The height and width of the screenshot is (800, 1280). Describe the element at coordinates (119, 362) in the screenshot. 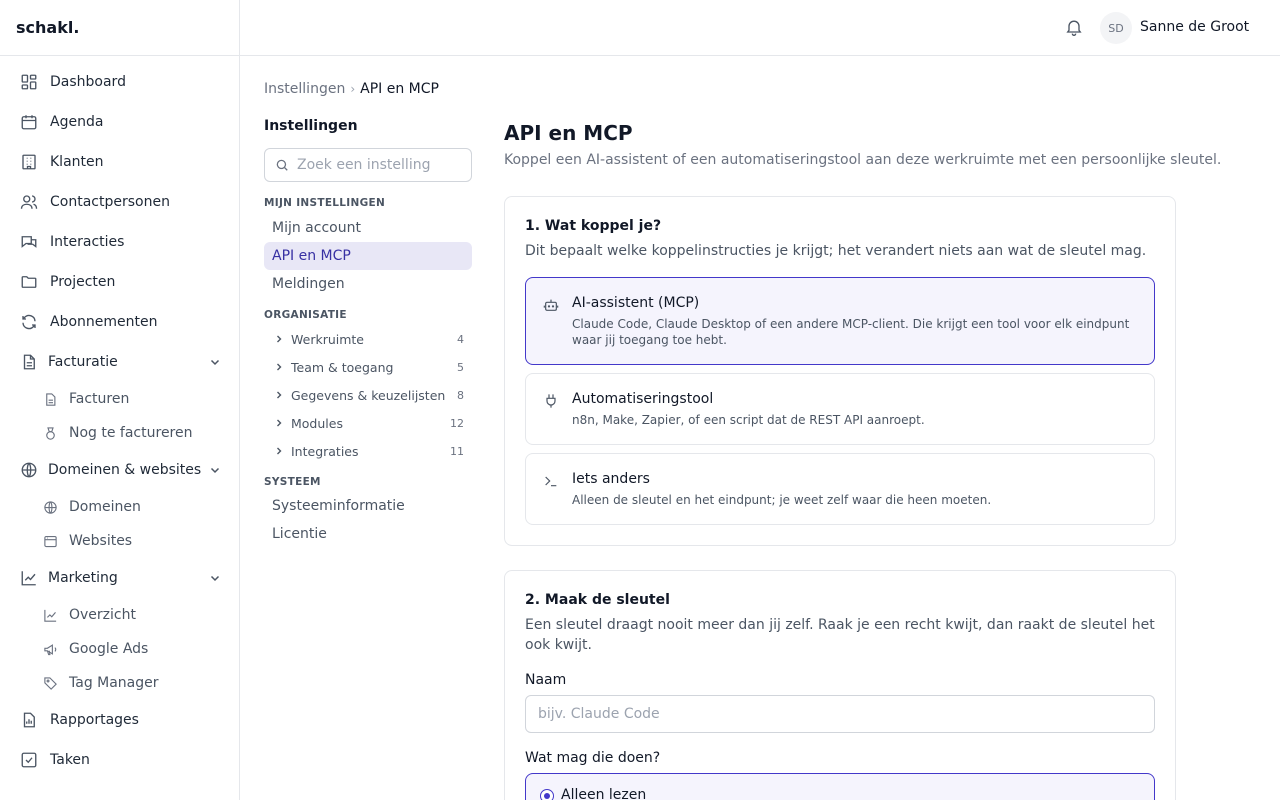

I see `nav-group-facturatie: Facturatie` at that location.